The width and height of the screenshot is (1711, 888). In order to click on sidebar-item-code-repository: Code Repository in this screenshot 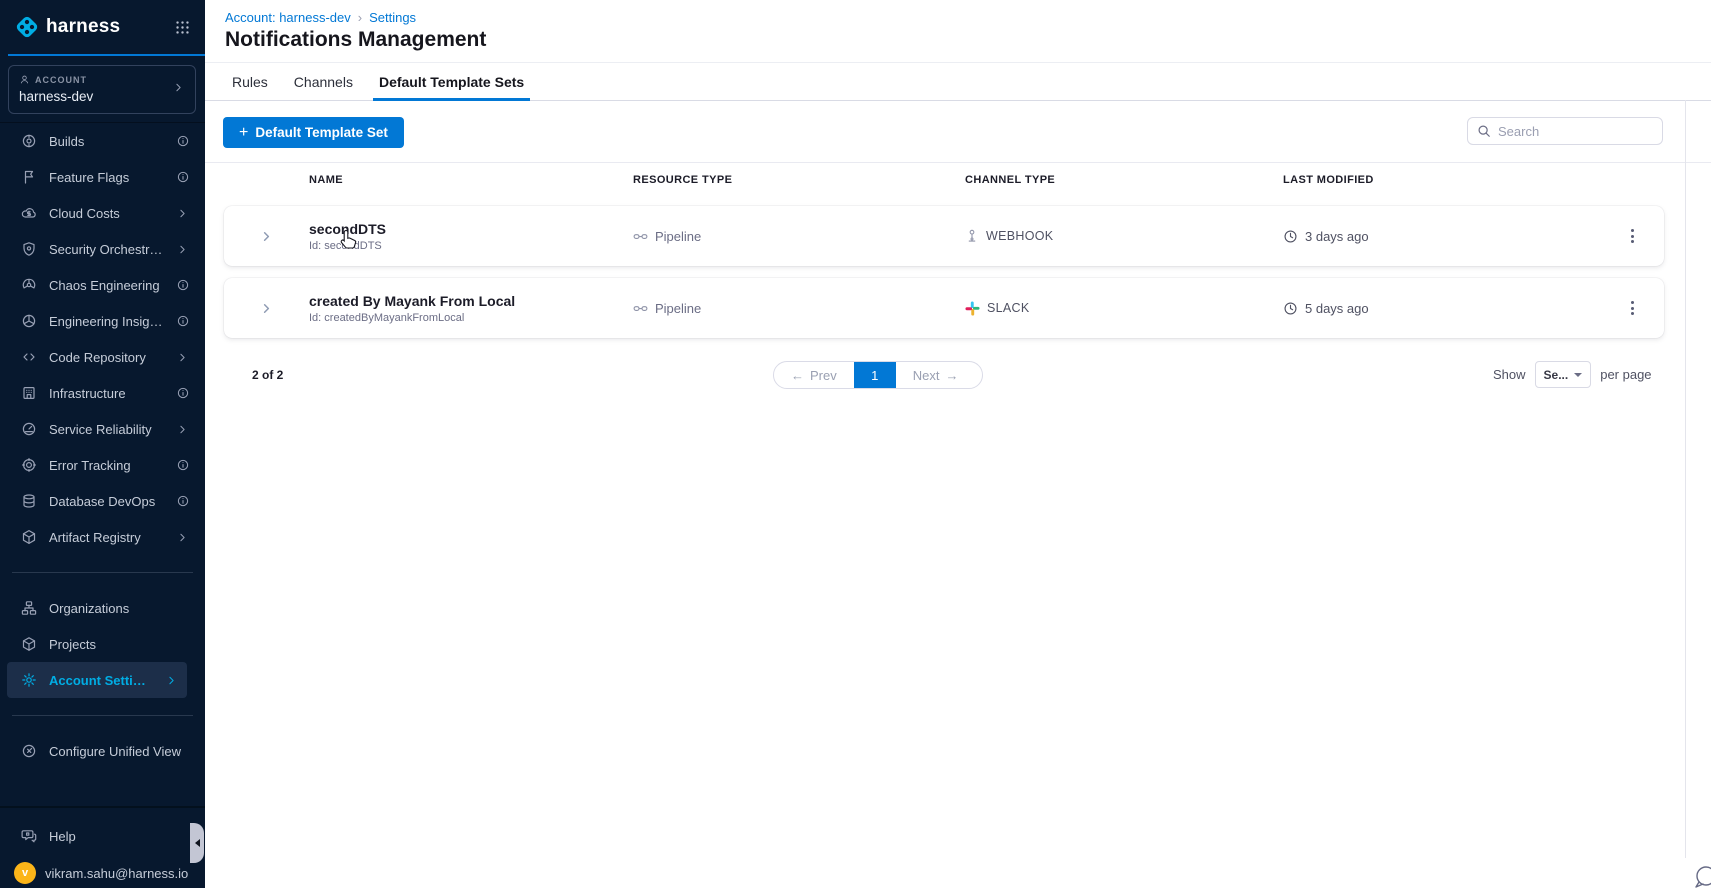, I will do `click(102, 357)`.